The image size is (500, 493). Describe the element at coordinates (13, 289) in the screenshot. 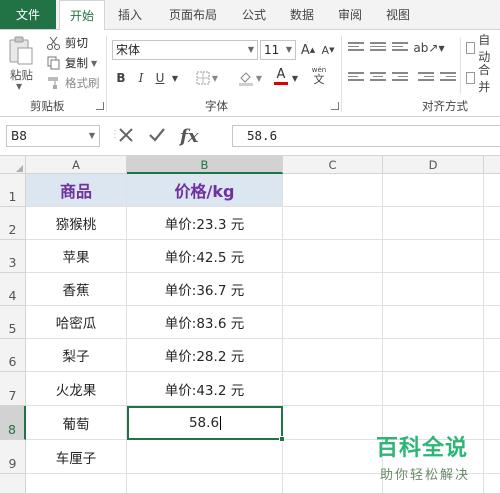

I see `row-header: 4` at that location.